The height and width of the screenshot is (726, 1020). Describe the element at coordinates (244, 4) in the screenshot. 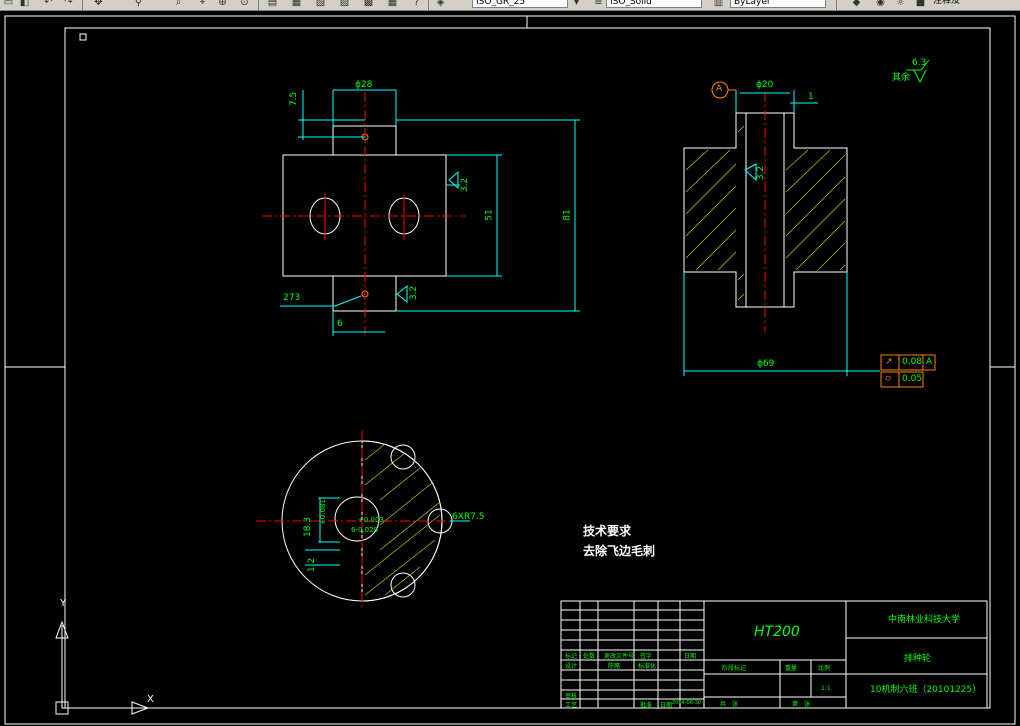

I see `zoom-extents-icon: ⊙` at that location.